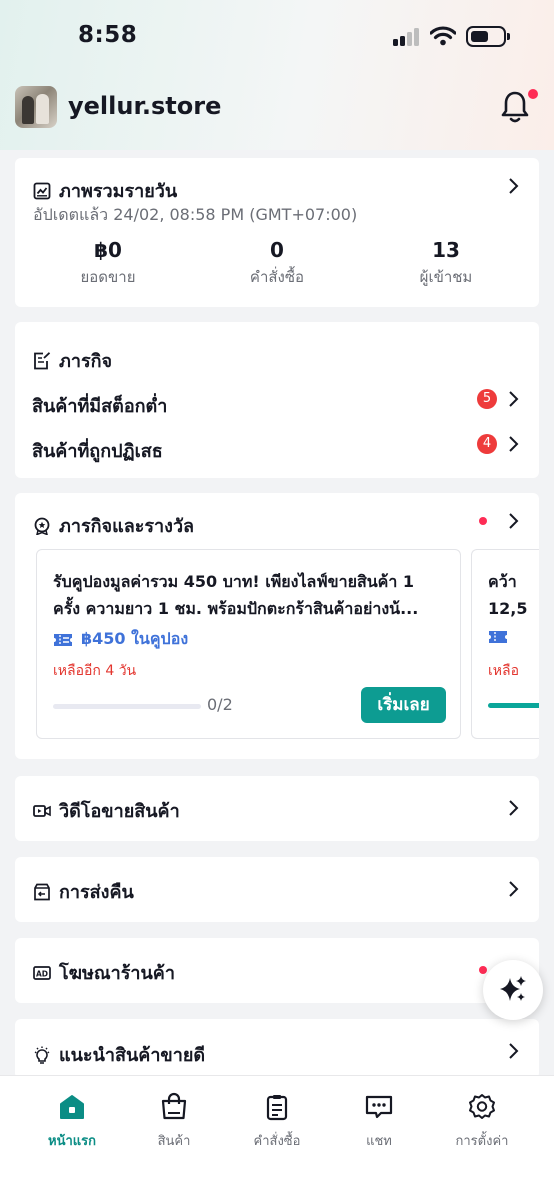  What do you see at coordinates (277, 808) in the screenshot?
I see `menu-video-selling: วิดีโอขายสินค้า` at bounding box center [277, 808].